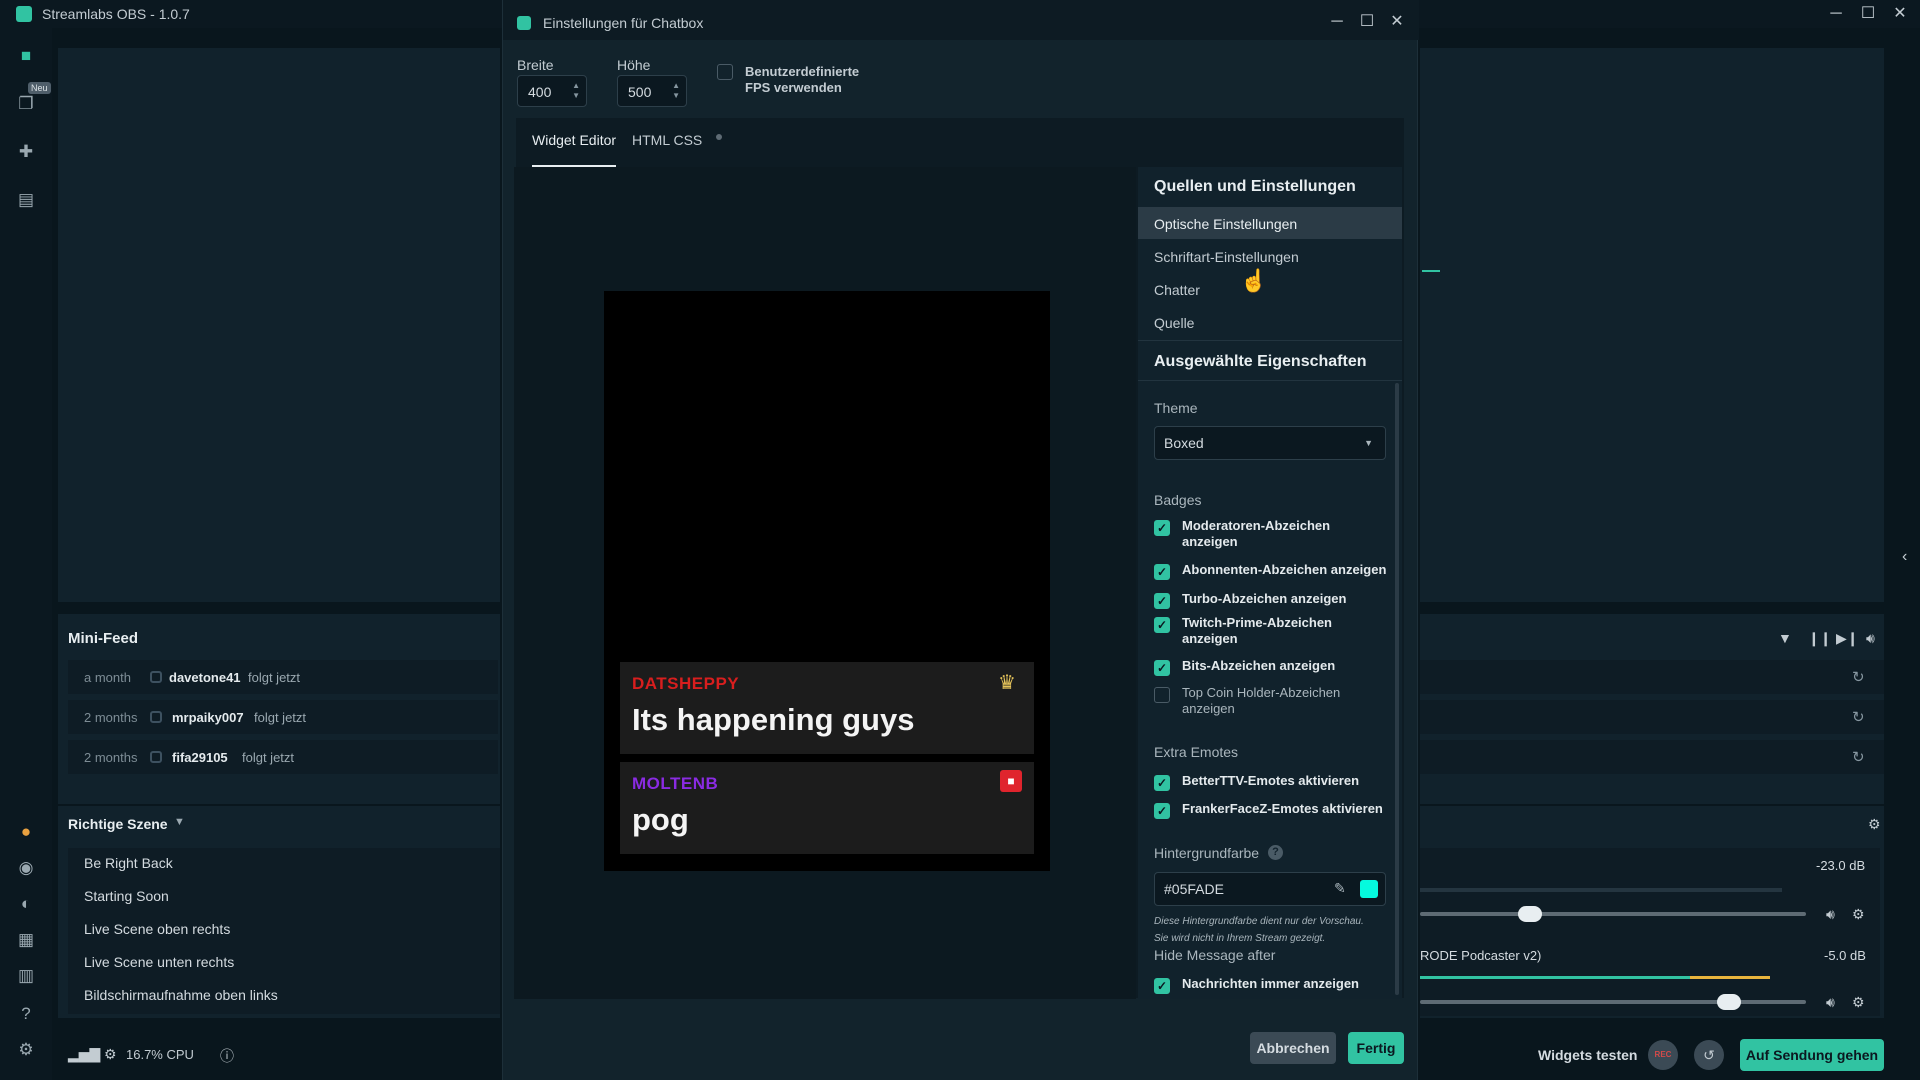  Describe the element at coordinates (725, 72) in the screenshot. I see `custom-fps-checkbox` at that location.